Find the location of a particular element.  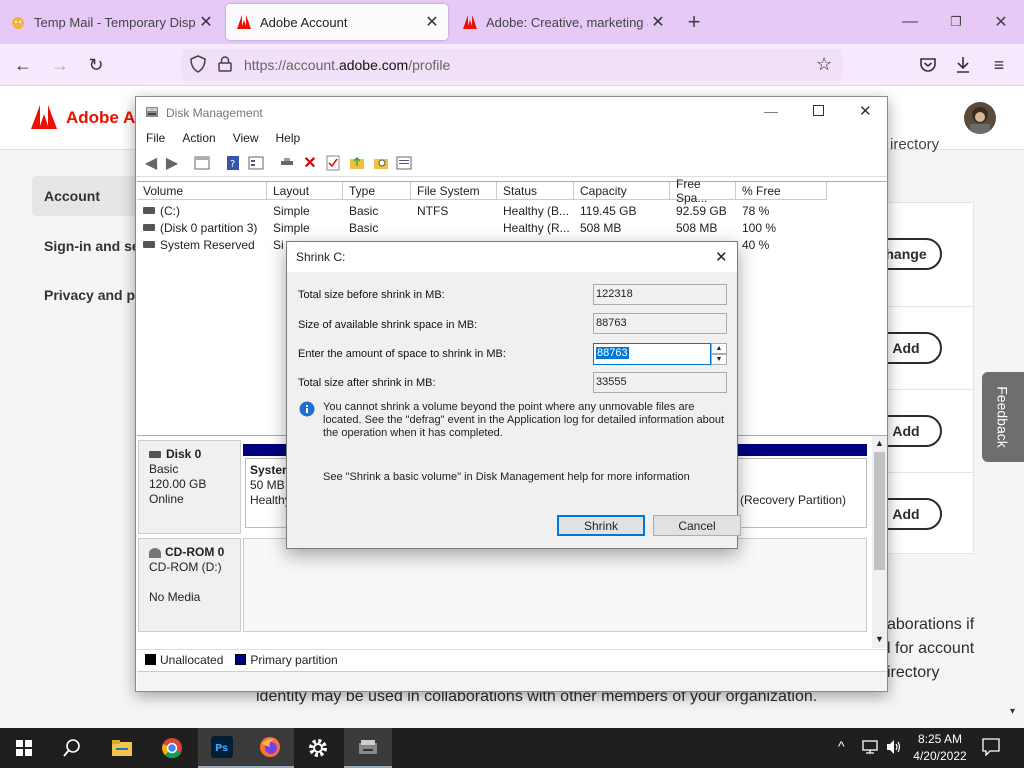

cdrom-0-label: CD-ROM 0 CD-ROM (D:) No Media is located at coordinates (189, 585).